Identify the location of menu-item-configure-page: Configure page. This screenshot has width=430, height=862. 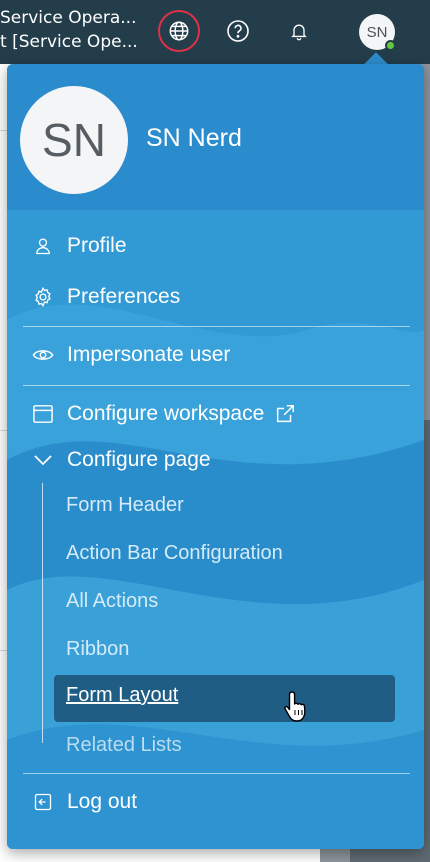
(121, 460).